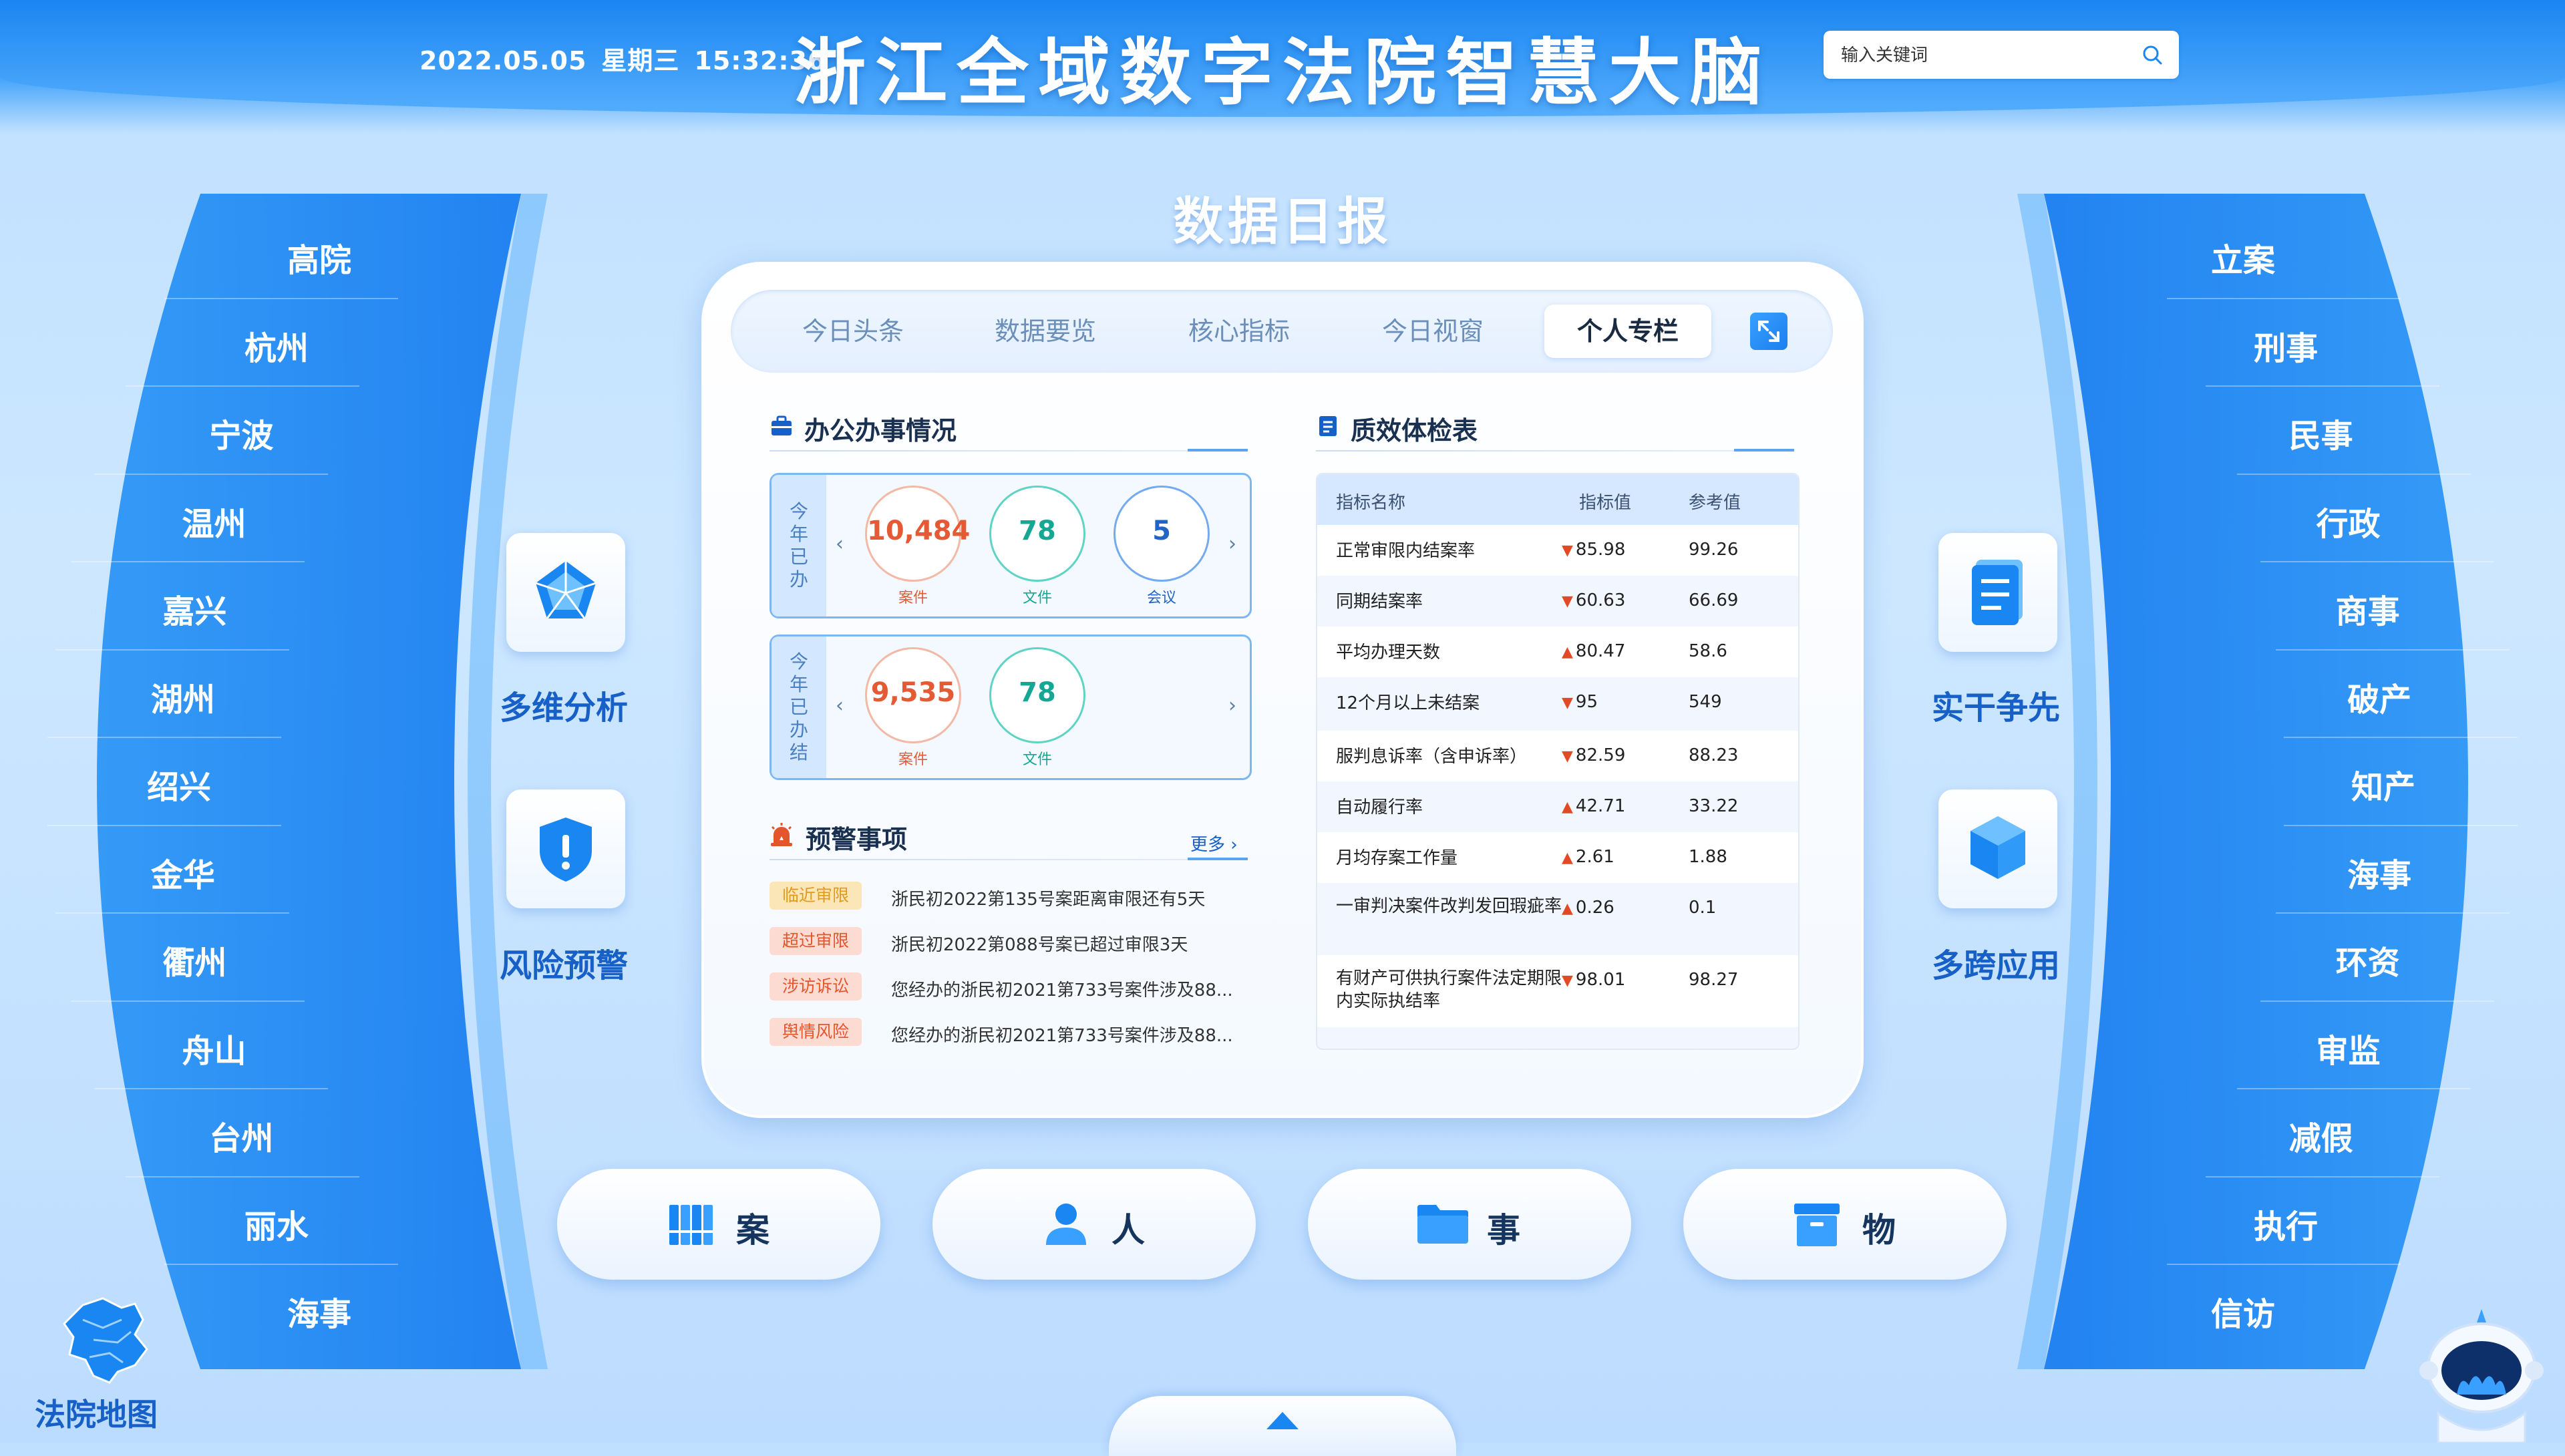 The width and height of the screenshot is (2565, 1456). I want to click on box-icon, so click(1817, 1225).